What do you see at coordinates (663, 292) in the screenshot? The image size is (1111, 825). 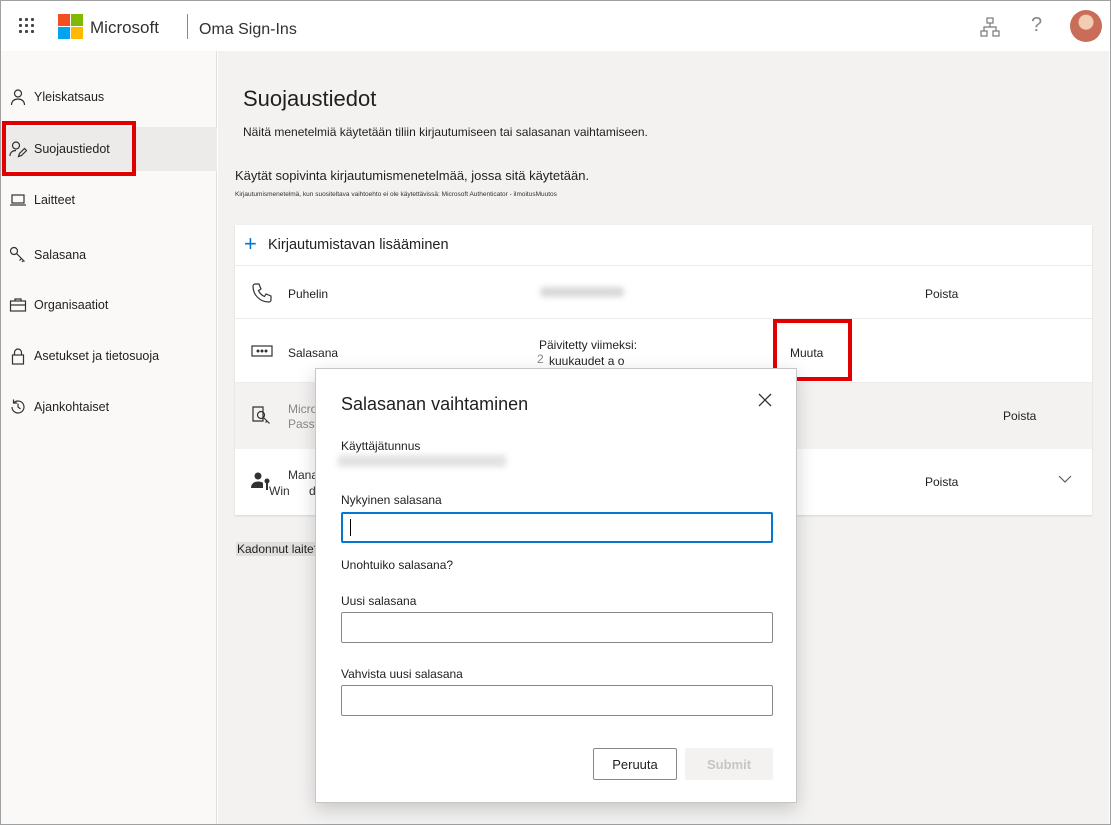 I see `method-row-phone: Puhelin Poista` at bounding box center [663, 292].